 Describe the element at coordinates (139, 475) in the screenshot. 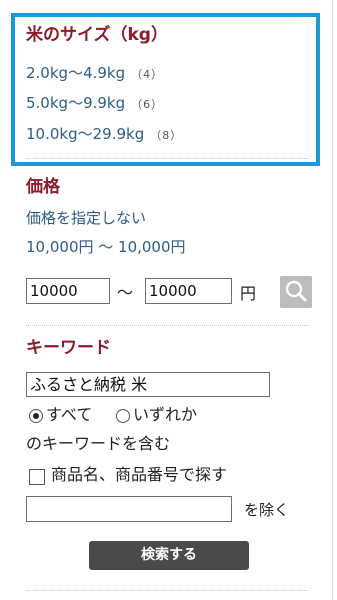

I see `product-name-checkbox-label: 商品名、商品番号で探す` at that location.